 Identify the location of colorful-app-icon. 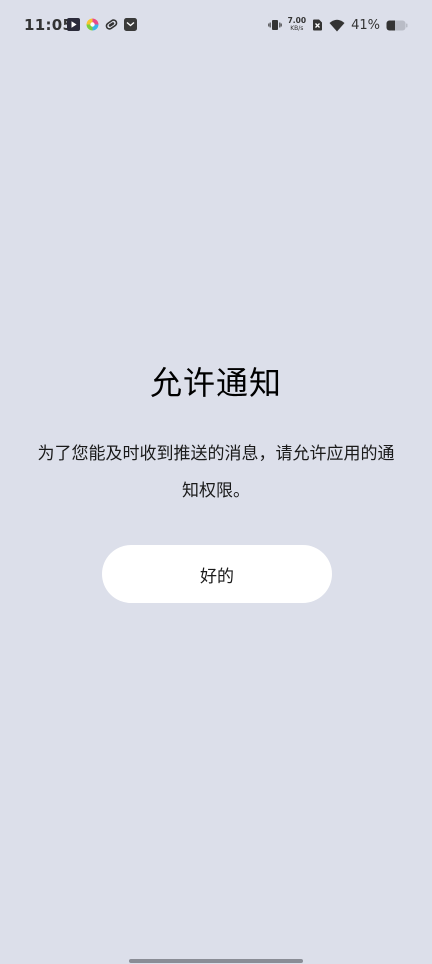
(92, 24).